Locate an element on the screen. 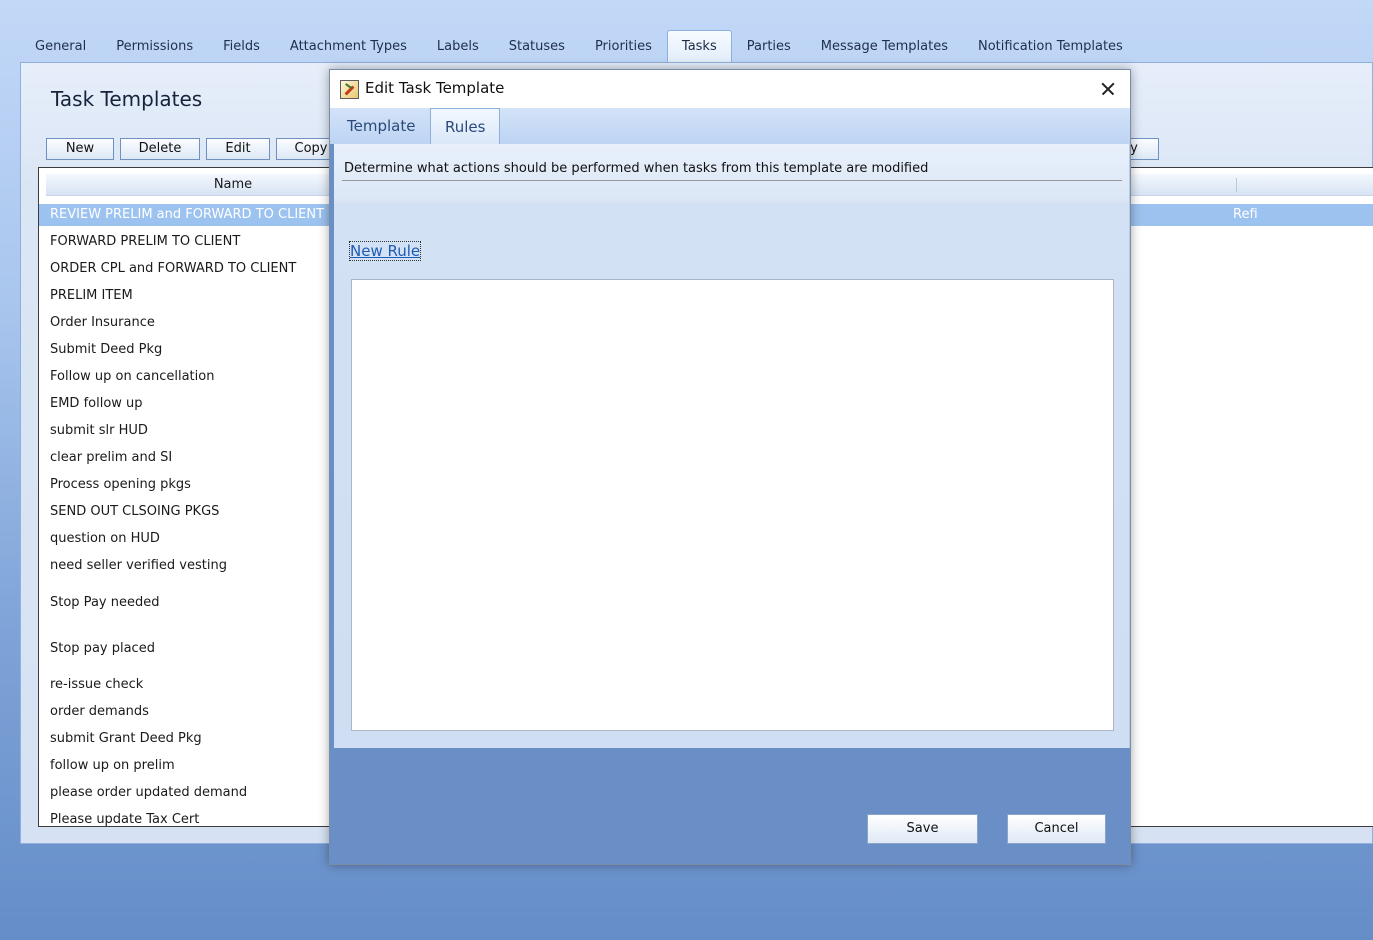 Image resolution: width=1373 pixels, height=940 pixels. divider is located at coordinates (732, 180).